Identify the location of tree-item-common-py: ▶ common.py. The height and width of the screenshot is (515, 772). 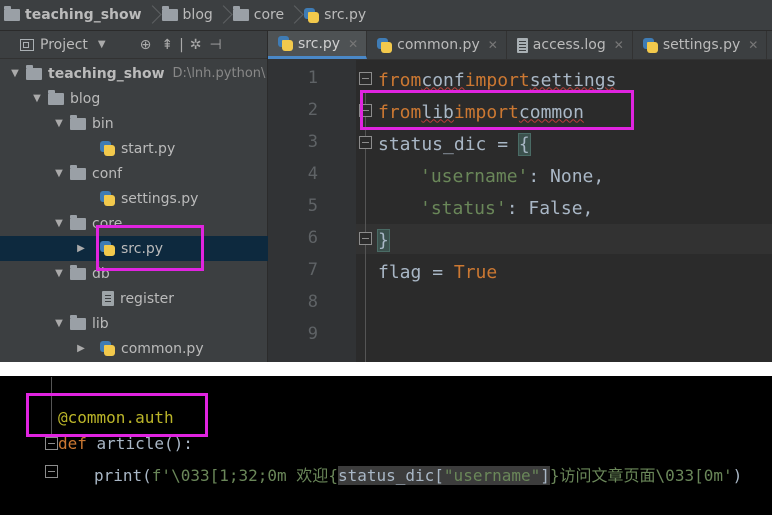
(134, 348).